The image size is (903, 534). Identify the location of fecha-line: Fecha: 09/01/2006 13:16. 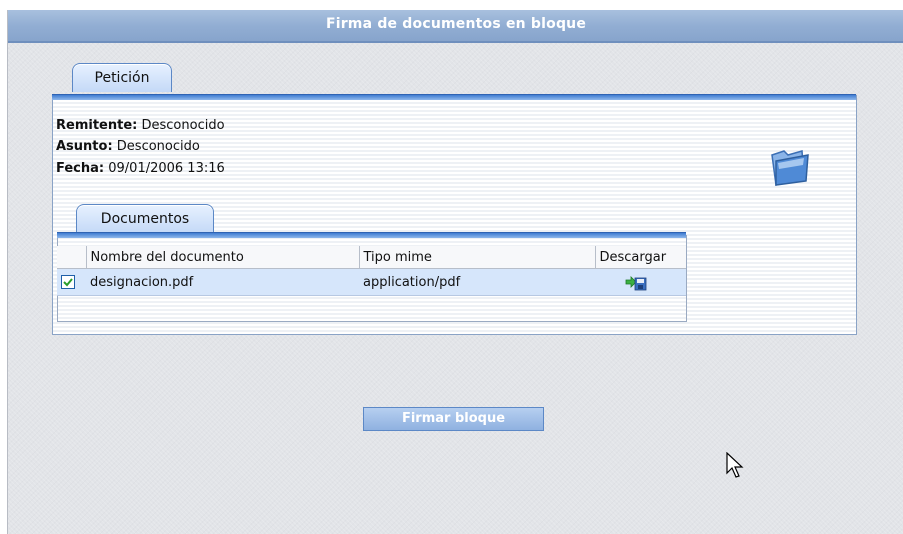
(140, 168).